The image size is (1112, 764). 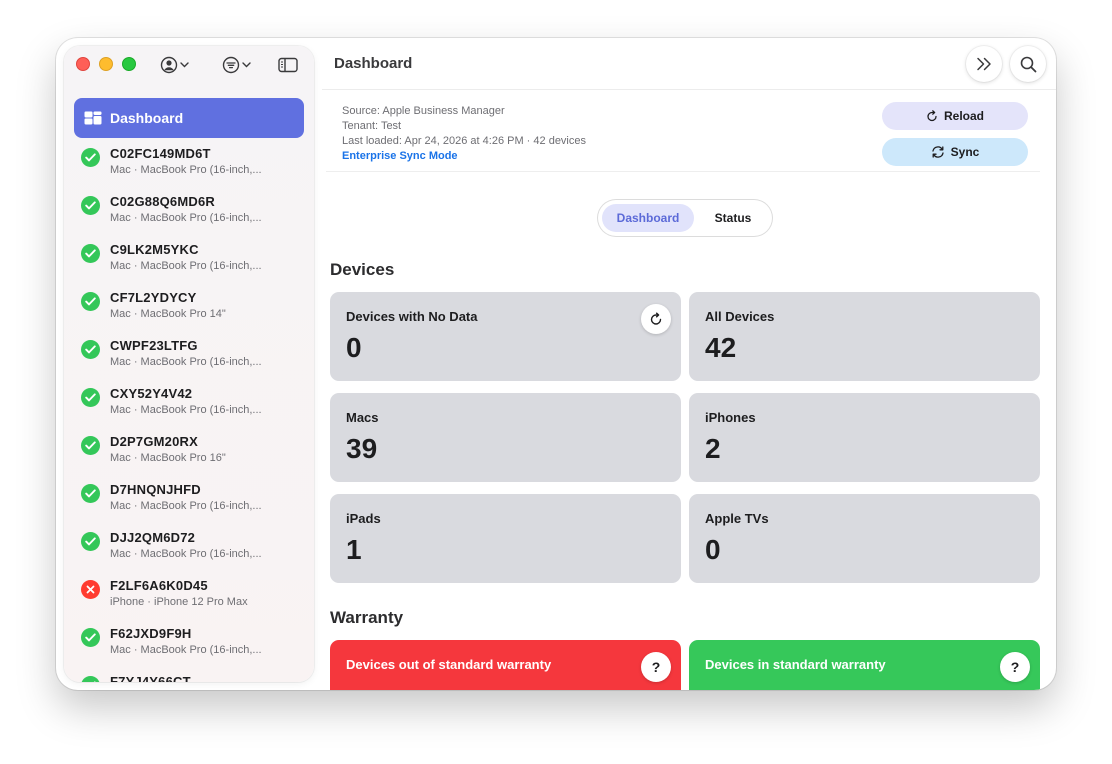 What do you see at coordinates (151, 633) in the screenshot?
I see `device-serial: F62JXD9F9H` at bounding box center [151, 633].